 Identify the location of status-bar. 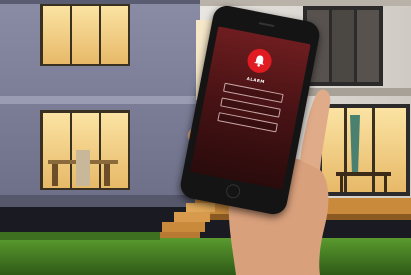
(264, 38).